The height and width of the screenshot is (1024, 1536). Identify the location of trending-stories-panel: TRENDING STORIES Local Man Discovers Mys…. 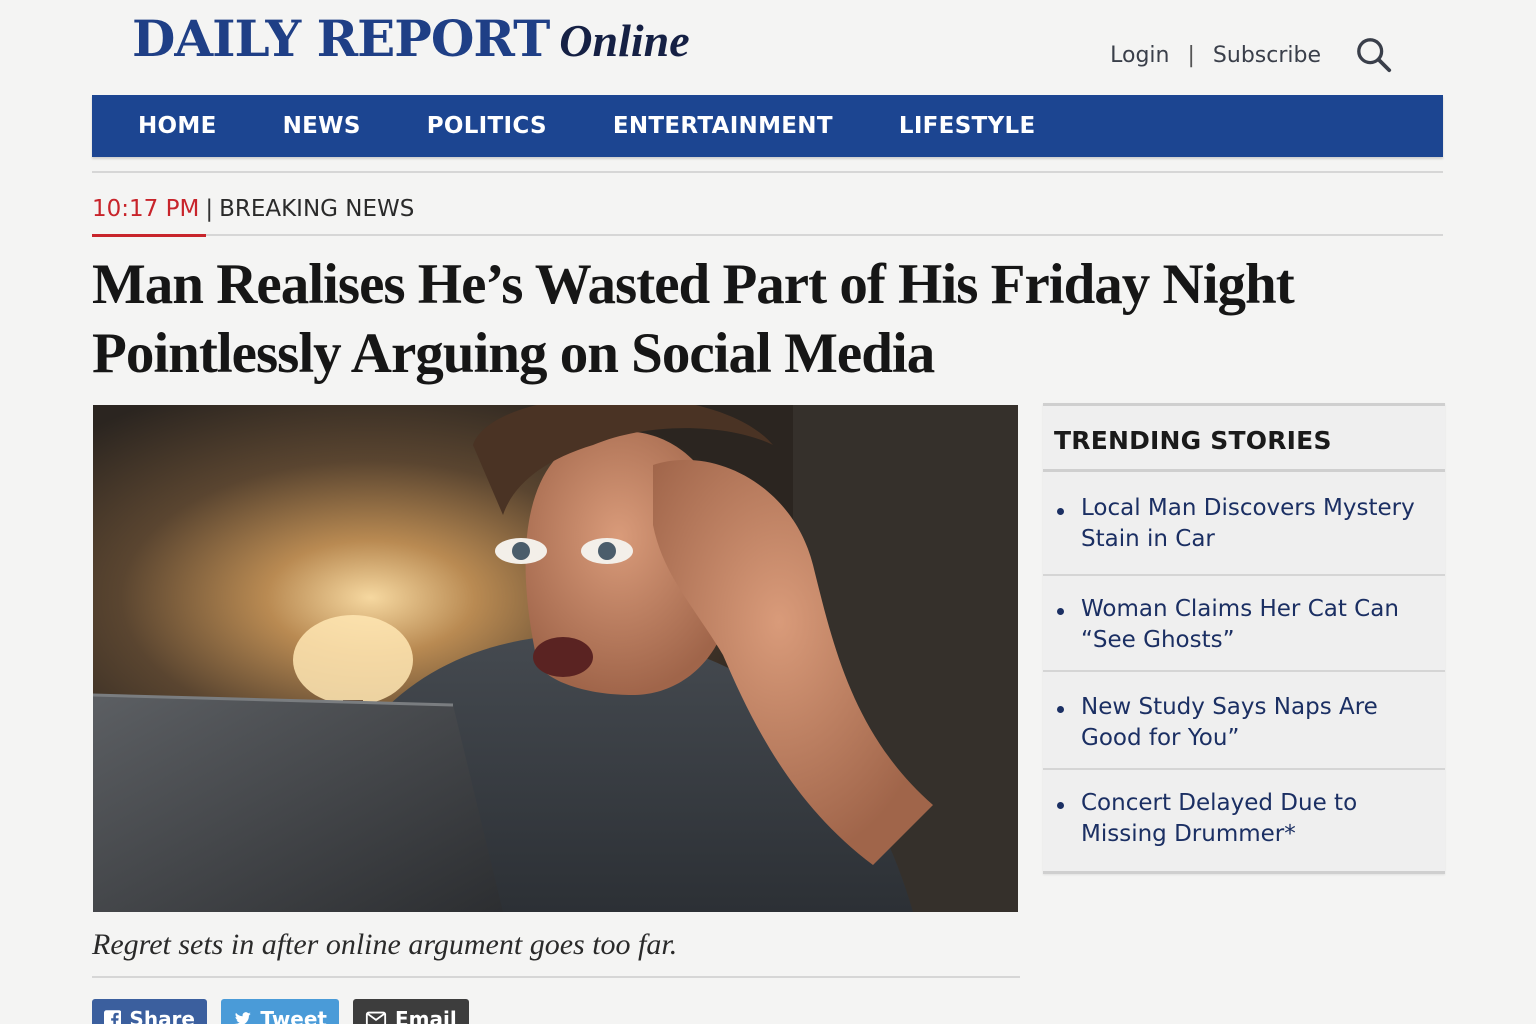
(1244, 638).